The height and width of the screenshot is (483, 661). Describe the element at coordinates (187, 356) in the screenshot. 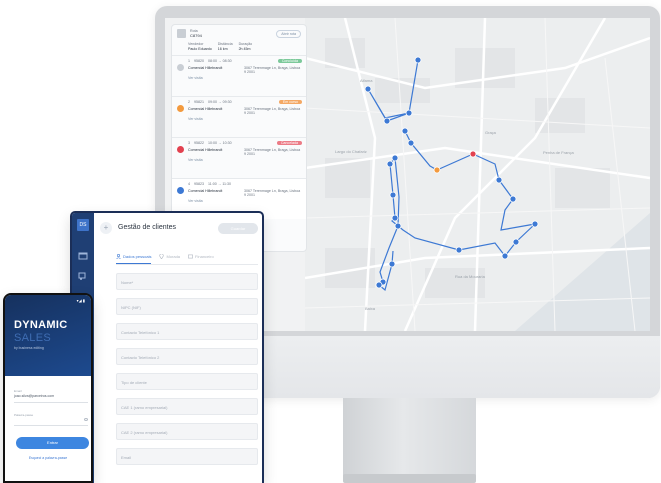

I see `form-field: Contacto Telefónico 2` at that location.